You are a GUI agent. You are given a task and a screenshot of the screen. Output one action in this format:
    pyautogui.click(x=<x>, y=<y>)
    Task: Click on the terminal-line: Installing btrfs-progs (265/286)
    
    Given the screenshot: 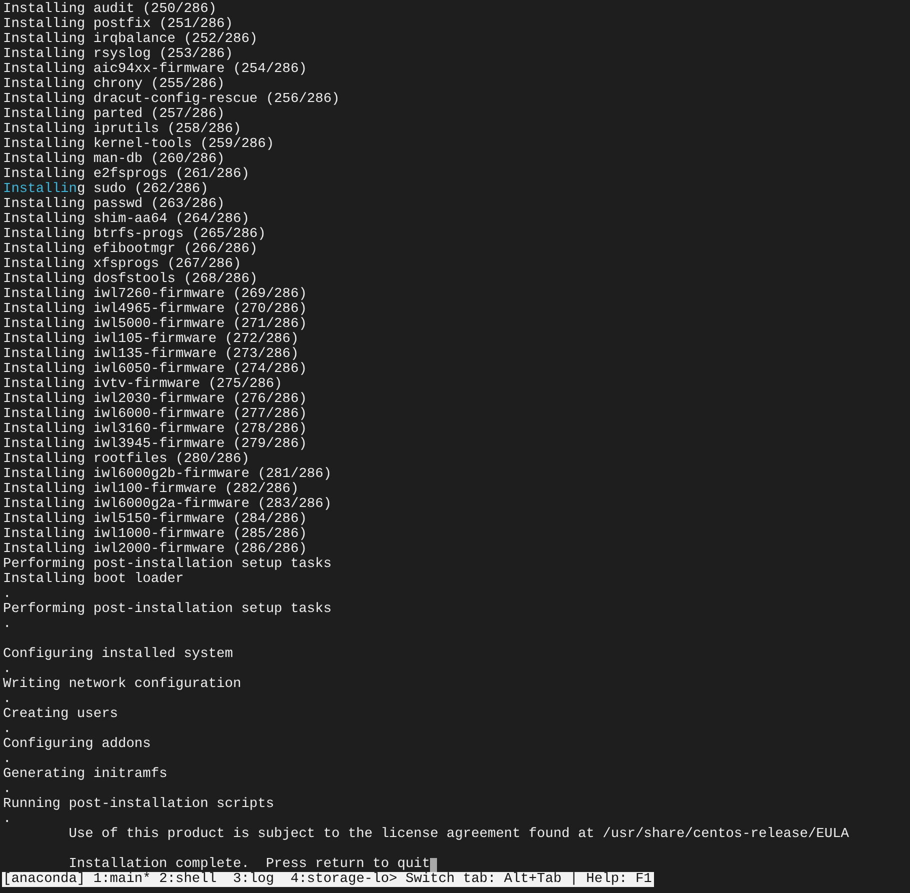 What is the action you would take?
    pyautogui.click(x=134, y=234)
    